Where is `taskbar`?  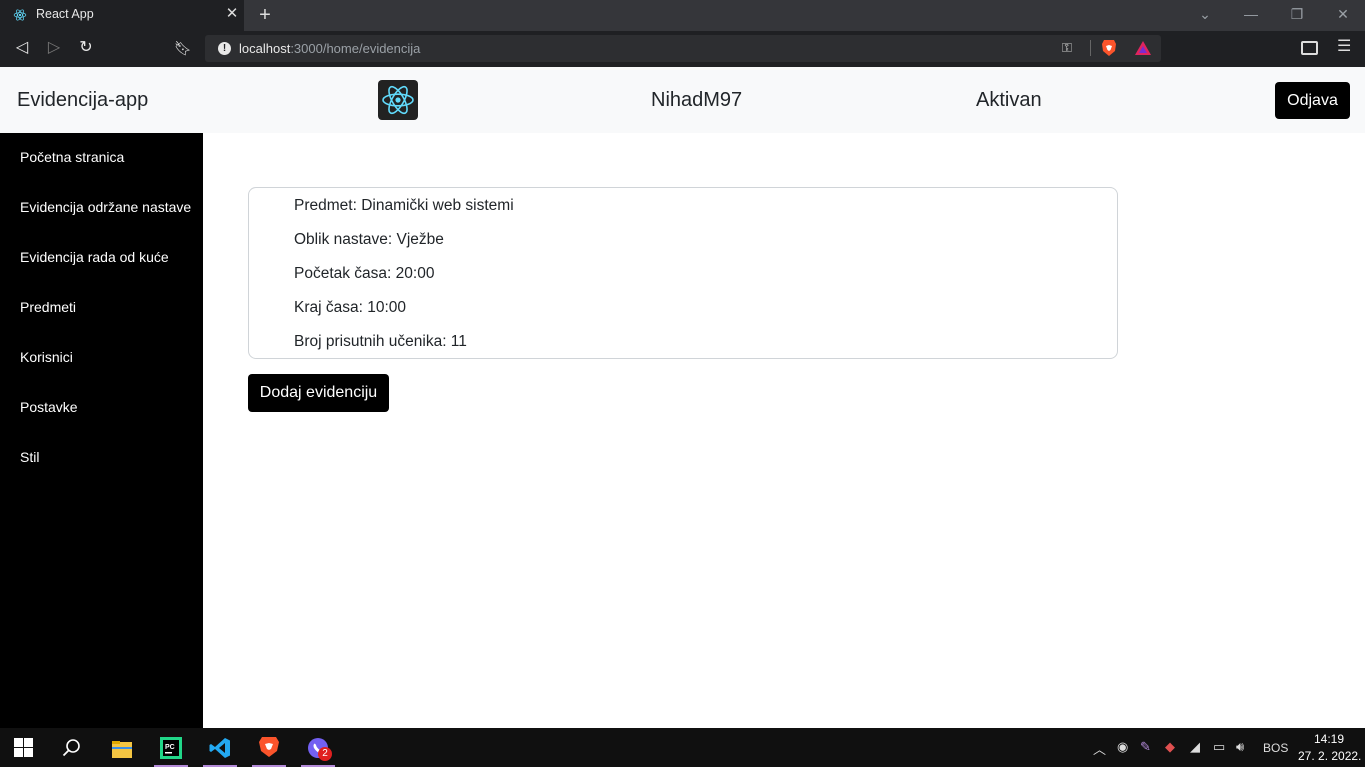
taskbar is located at coordinates (682, 747).